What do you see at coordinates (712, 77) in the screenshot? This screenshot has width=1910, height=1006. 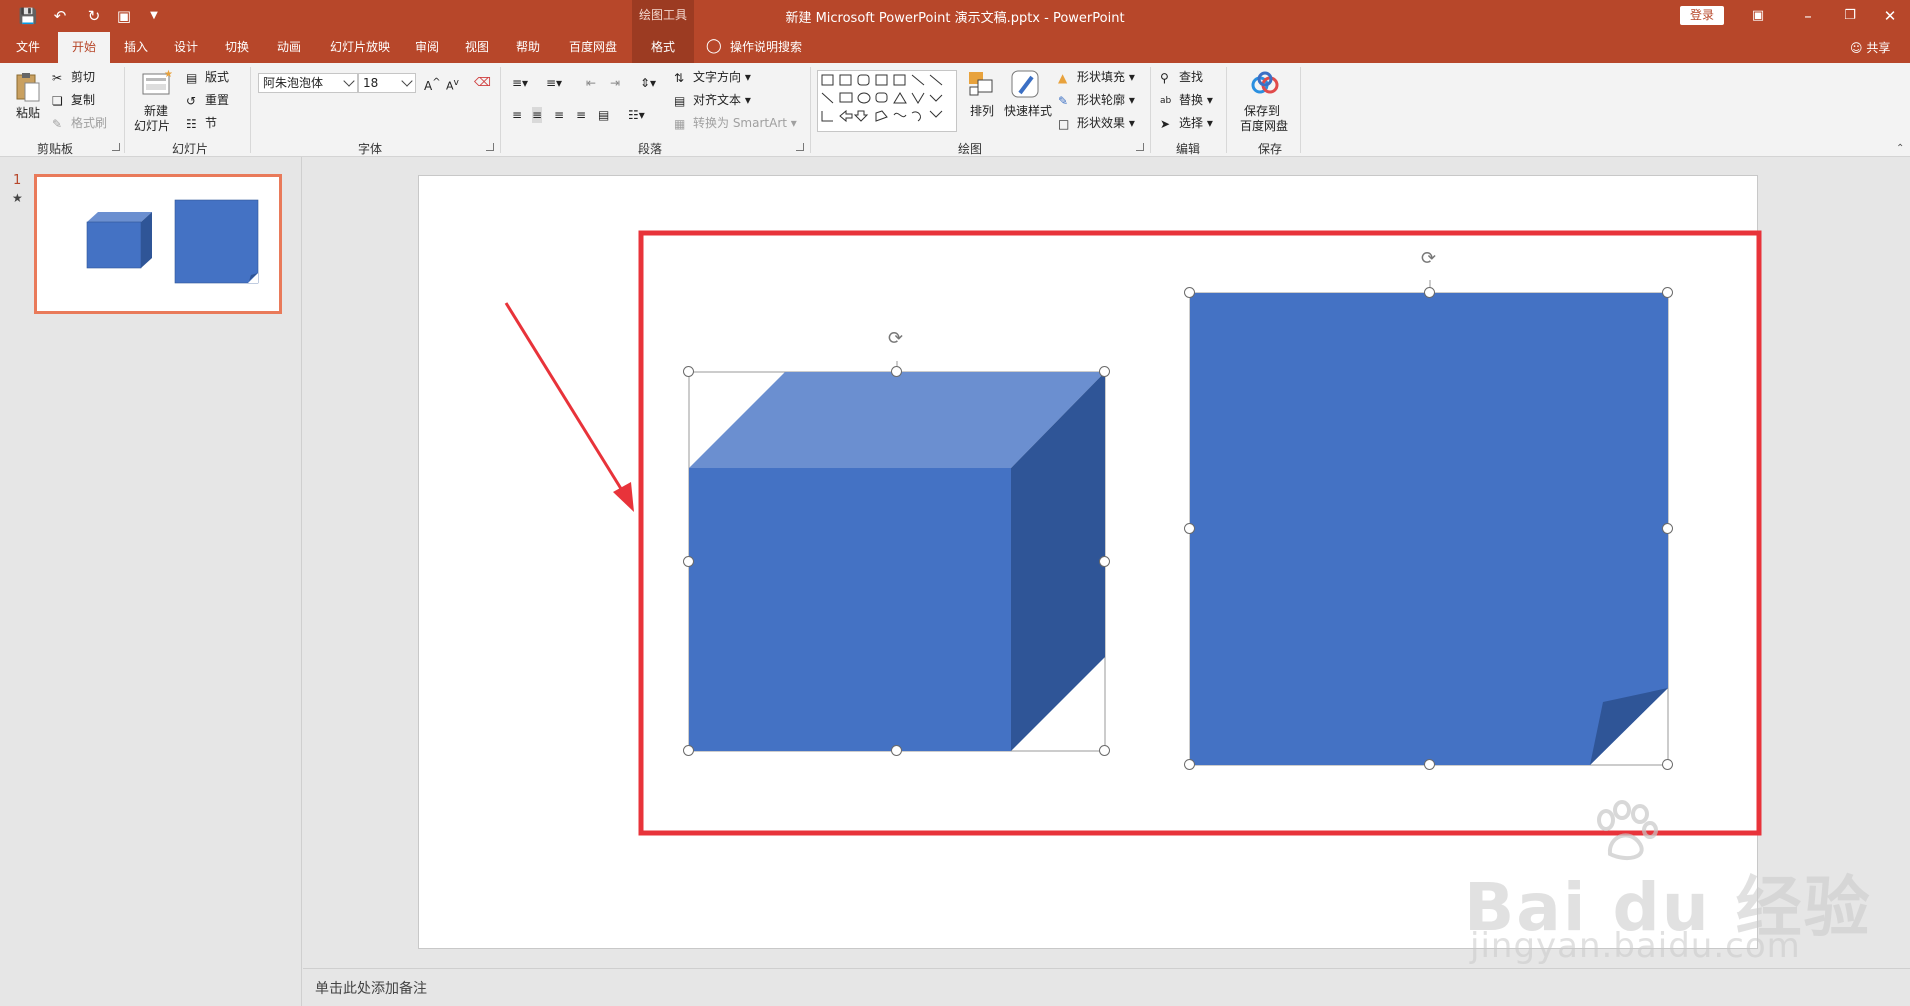 I see `text-direction-button: ⇅ 文字方向 ▾` at bounding box center [712, 77].